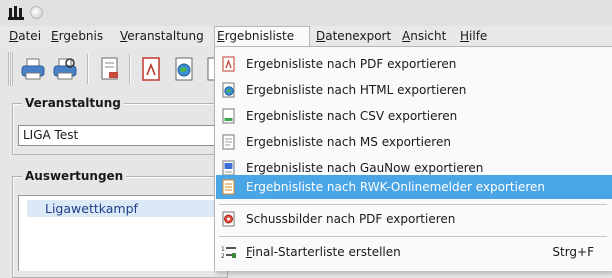 This screenshot has width=612, height=278. I want to click on shortcut-label: Strg+F, so click(573, 252).